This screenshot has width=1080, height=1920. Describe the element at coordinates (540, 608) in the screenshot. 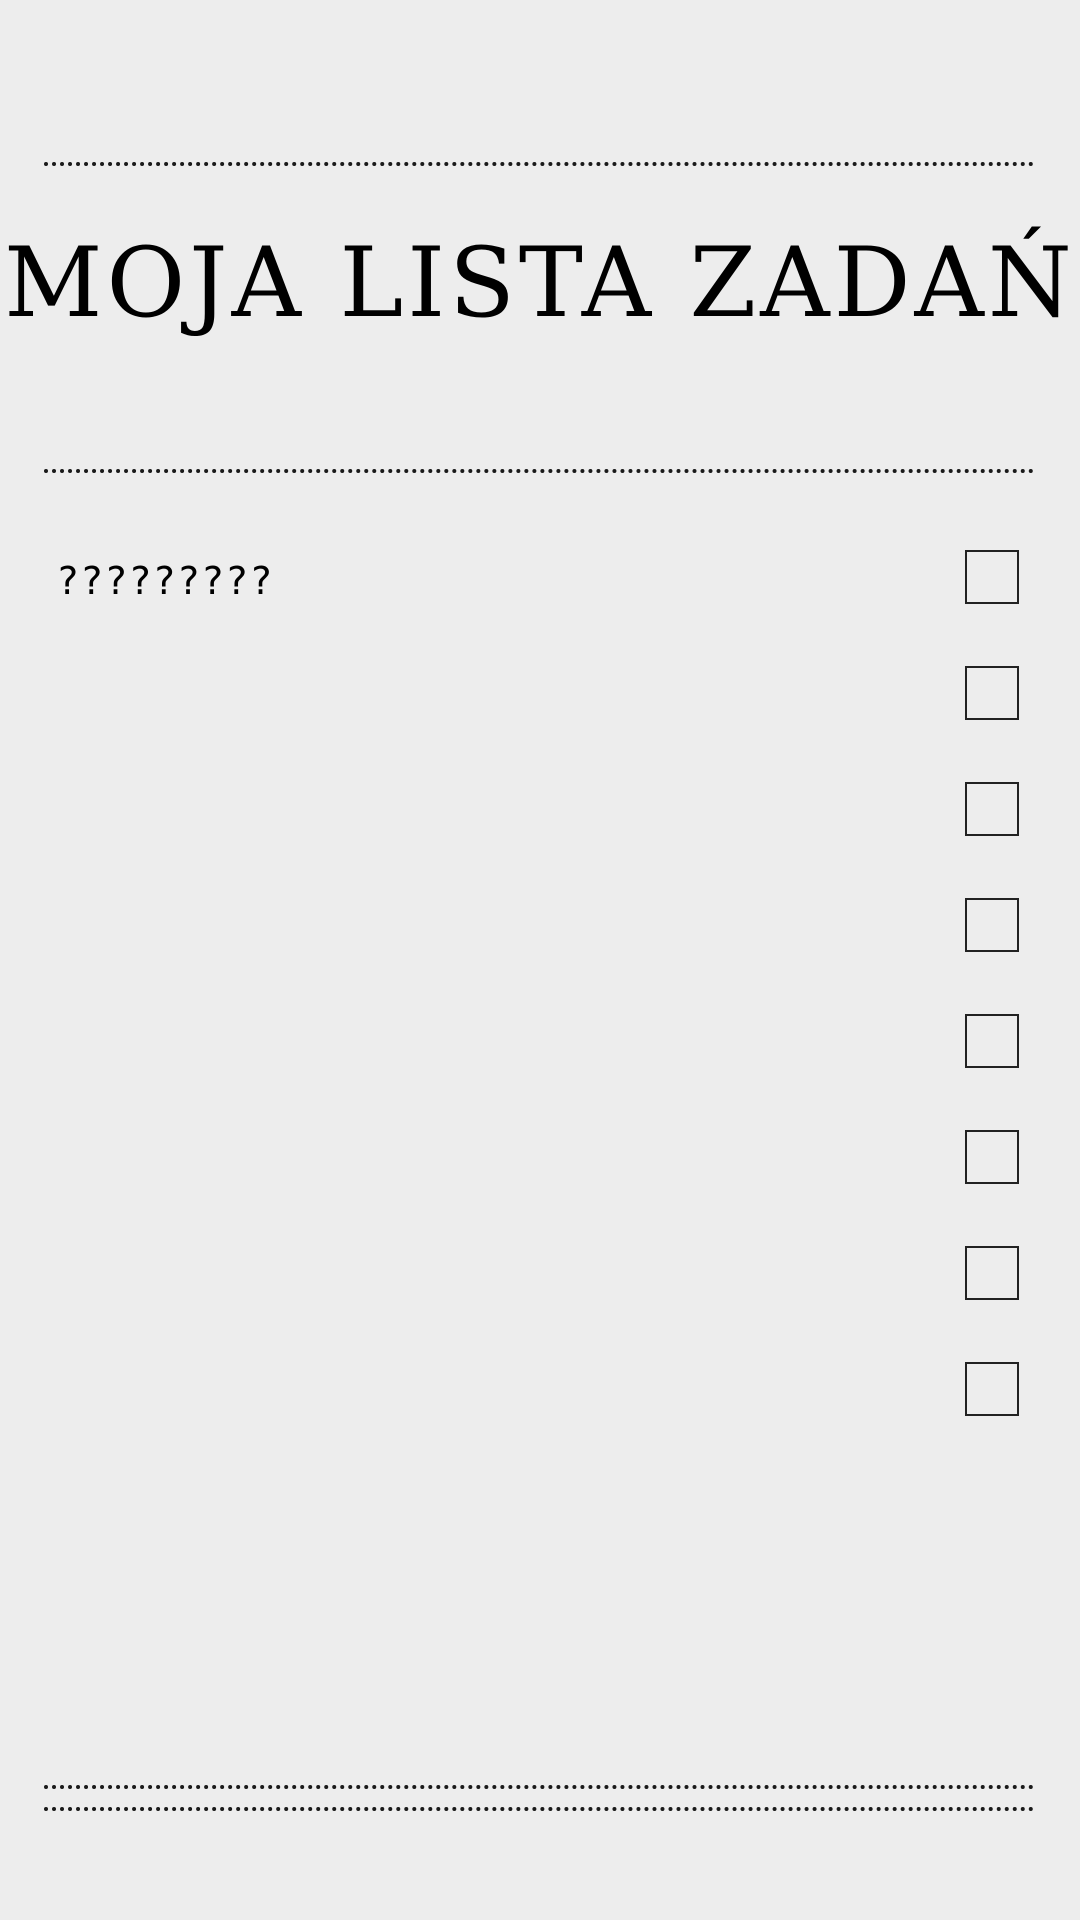

I see `task-row: ?????????` at that location.